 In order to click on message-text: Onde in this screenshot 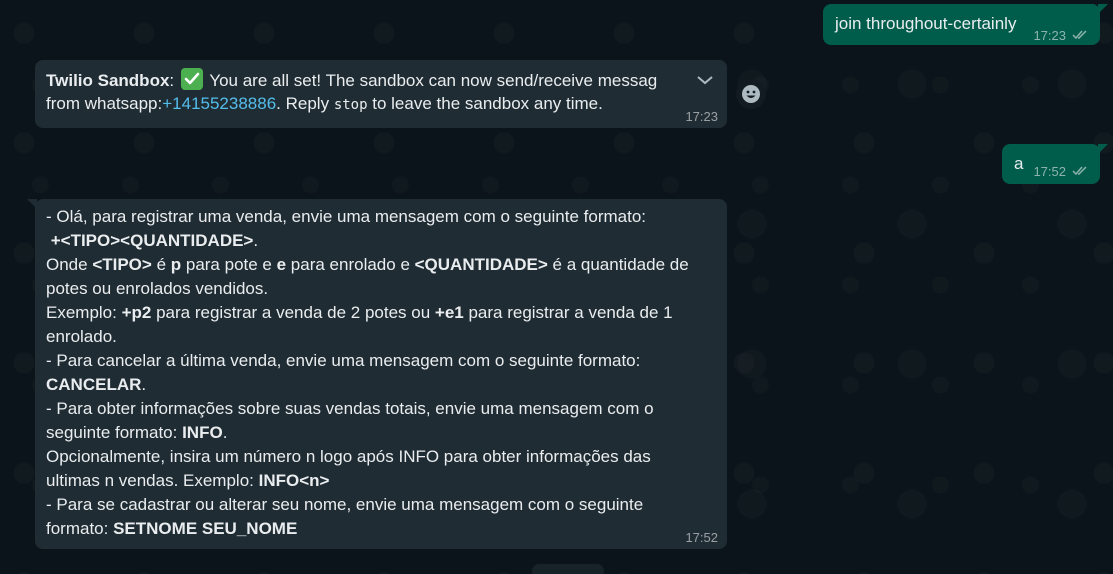, I will do `click(69, 264)`.